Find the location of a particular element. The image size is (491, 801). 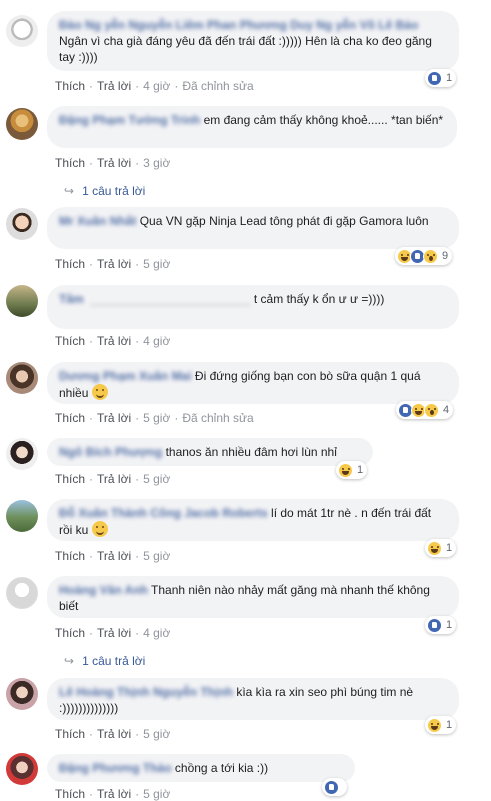

commenter-name: Ngô Bích Phượng is located at coordinates (110, 452).